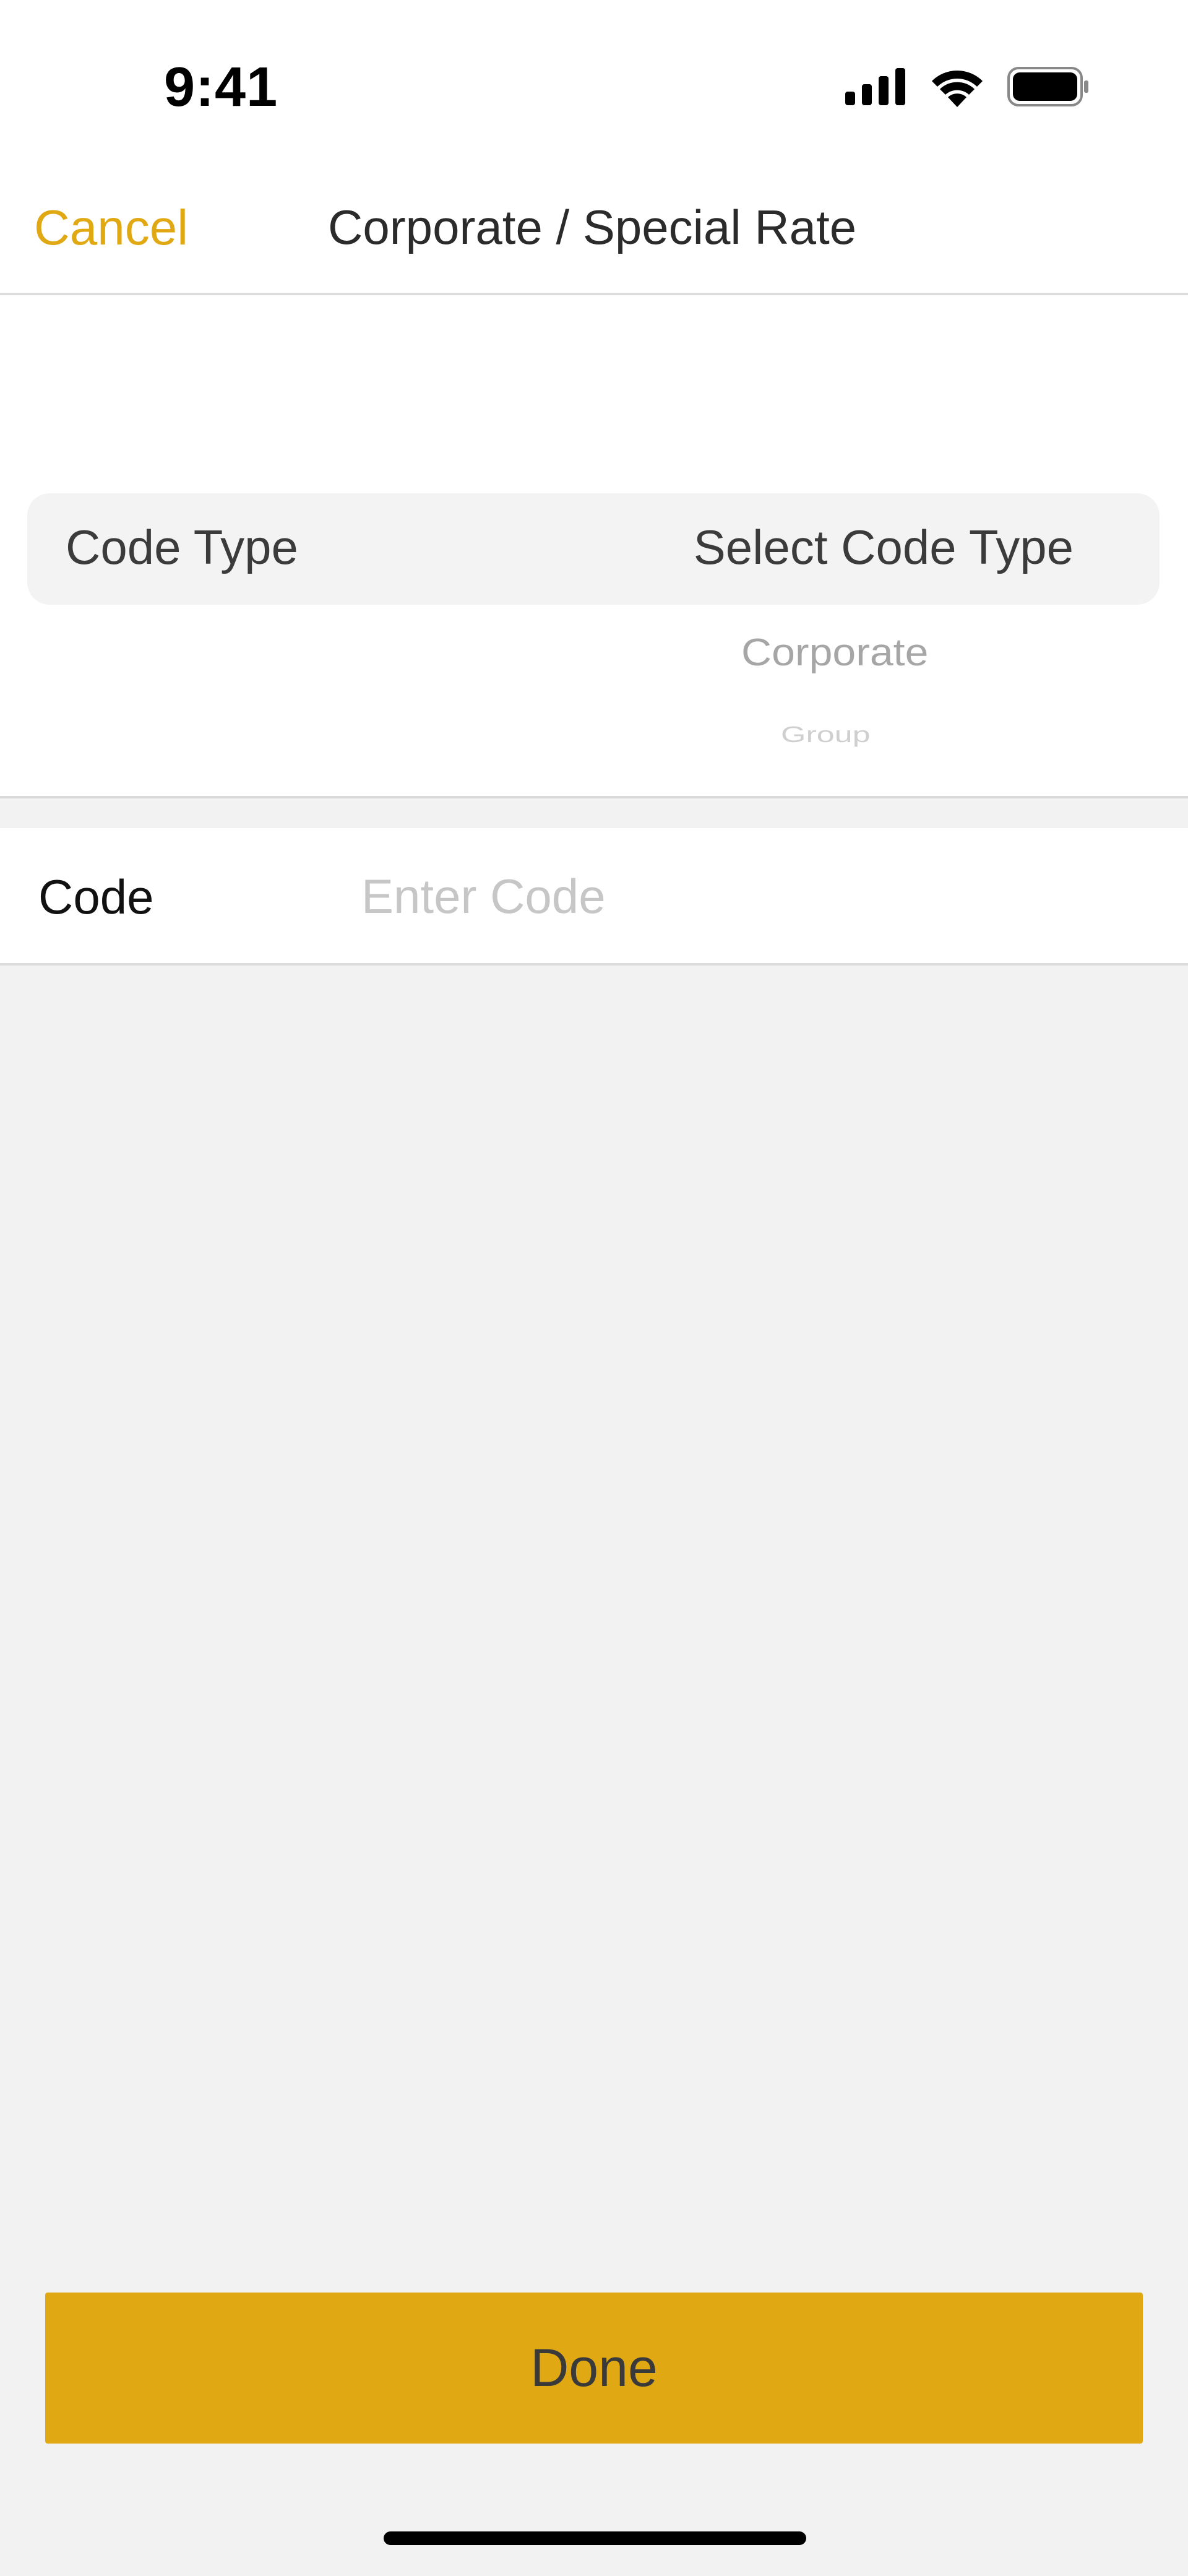 This screenshot has width=1188, height=2576. I want to click on cancel-button: Cancel, so click(111, 227).